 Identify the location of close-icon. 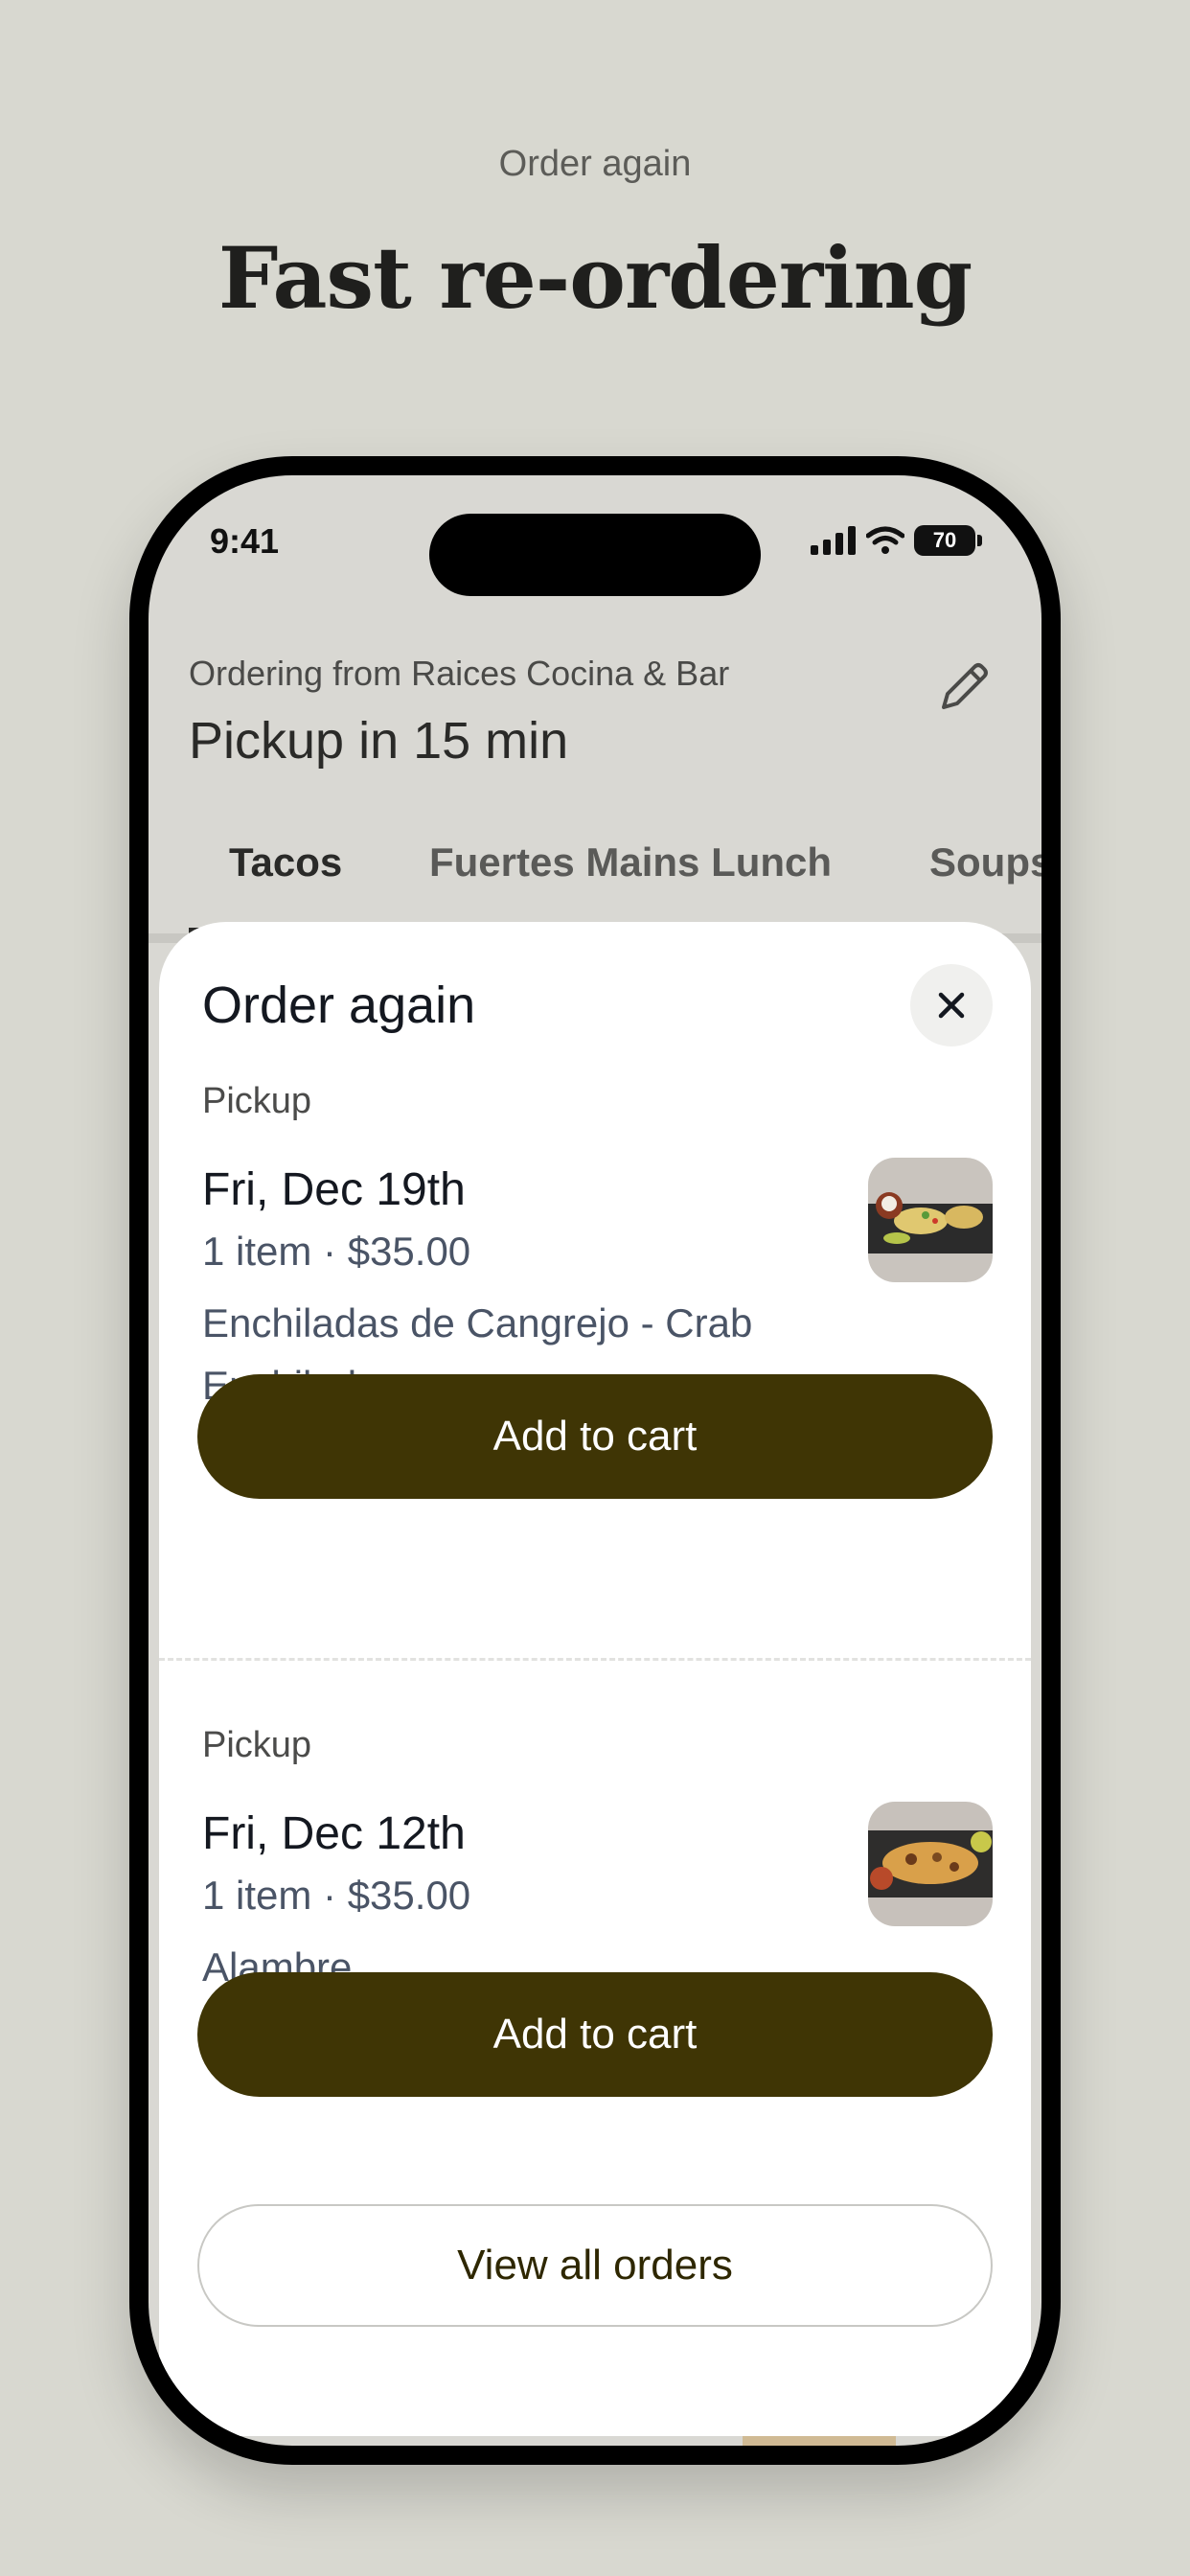
(952, 1005).